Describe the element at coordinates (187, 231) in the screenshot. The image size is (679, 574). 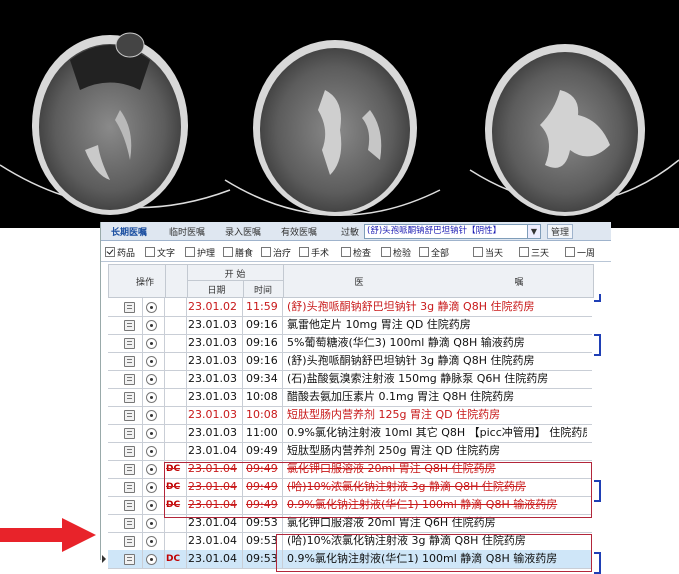
I see `tab-temporary-orders: 临时医嘱` at that location.